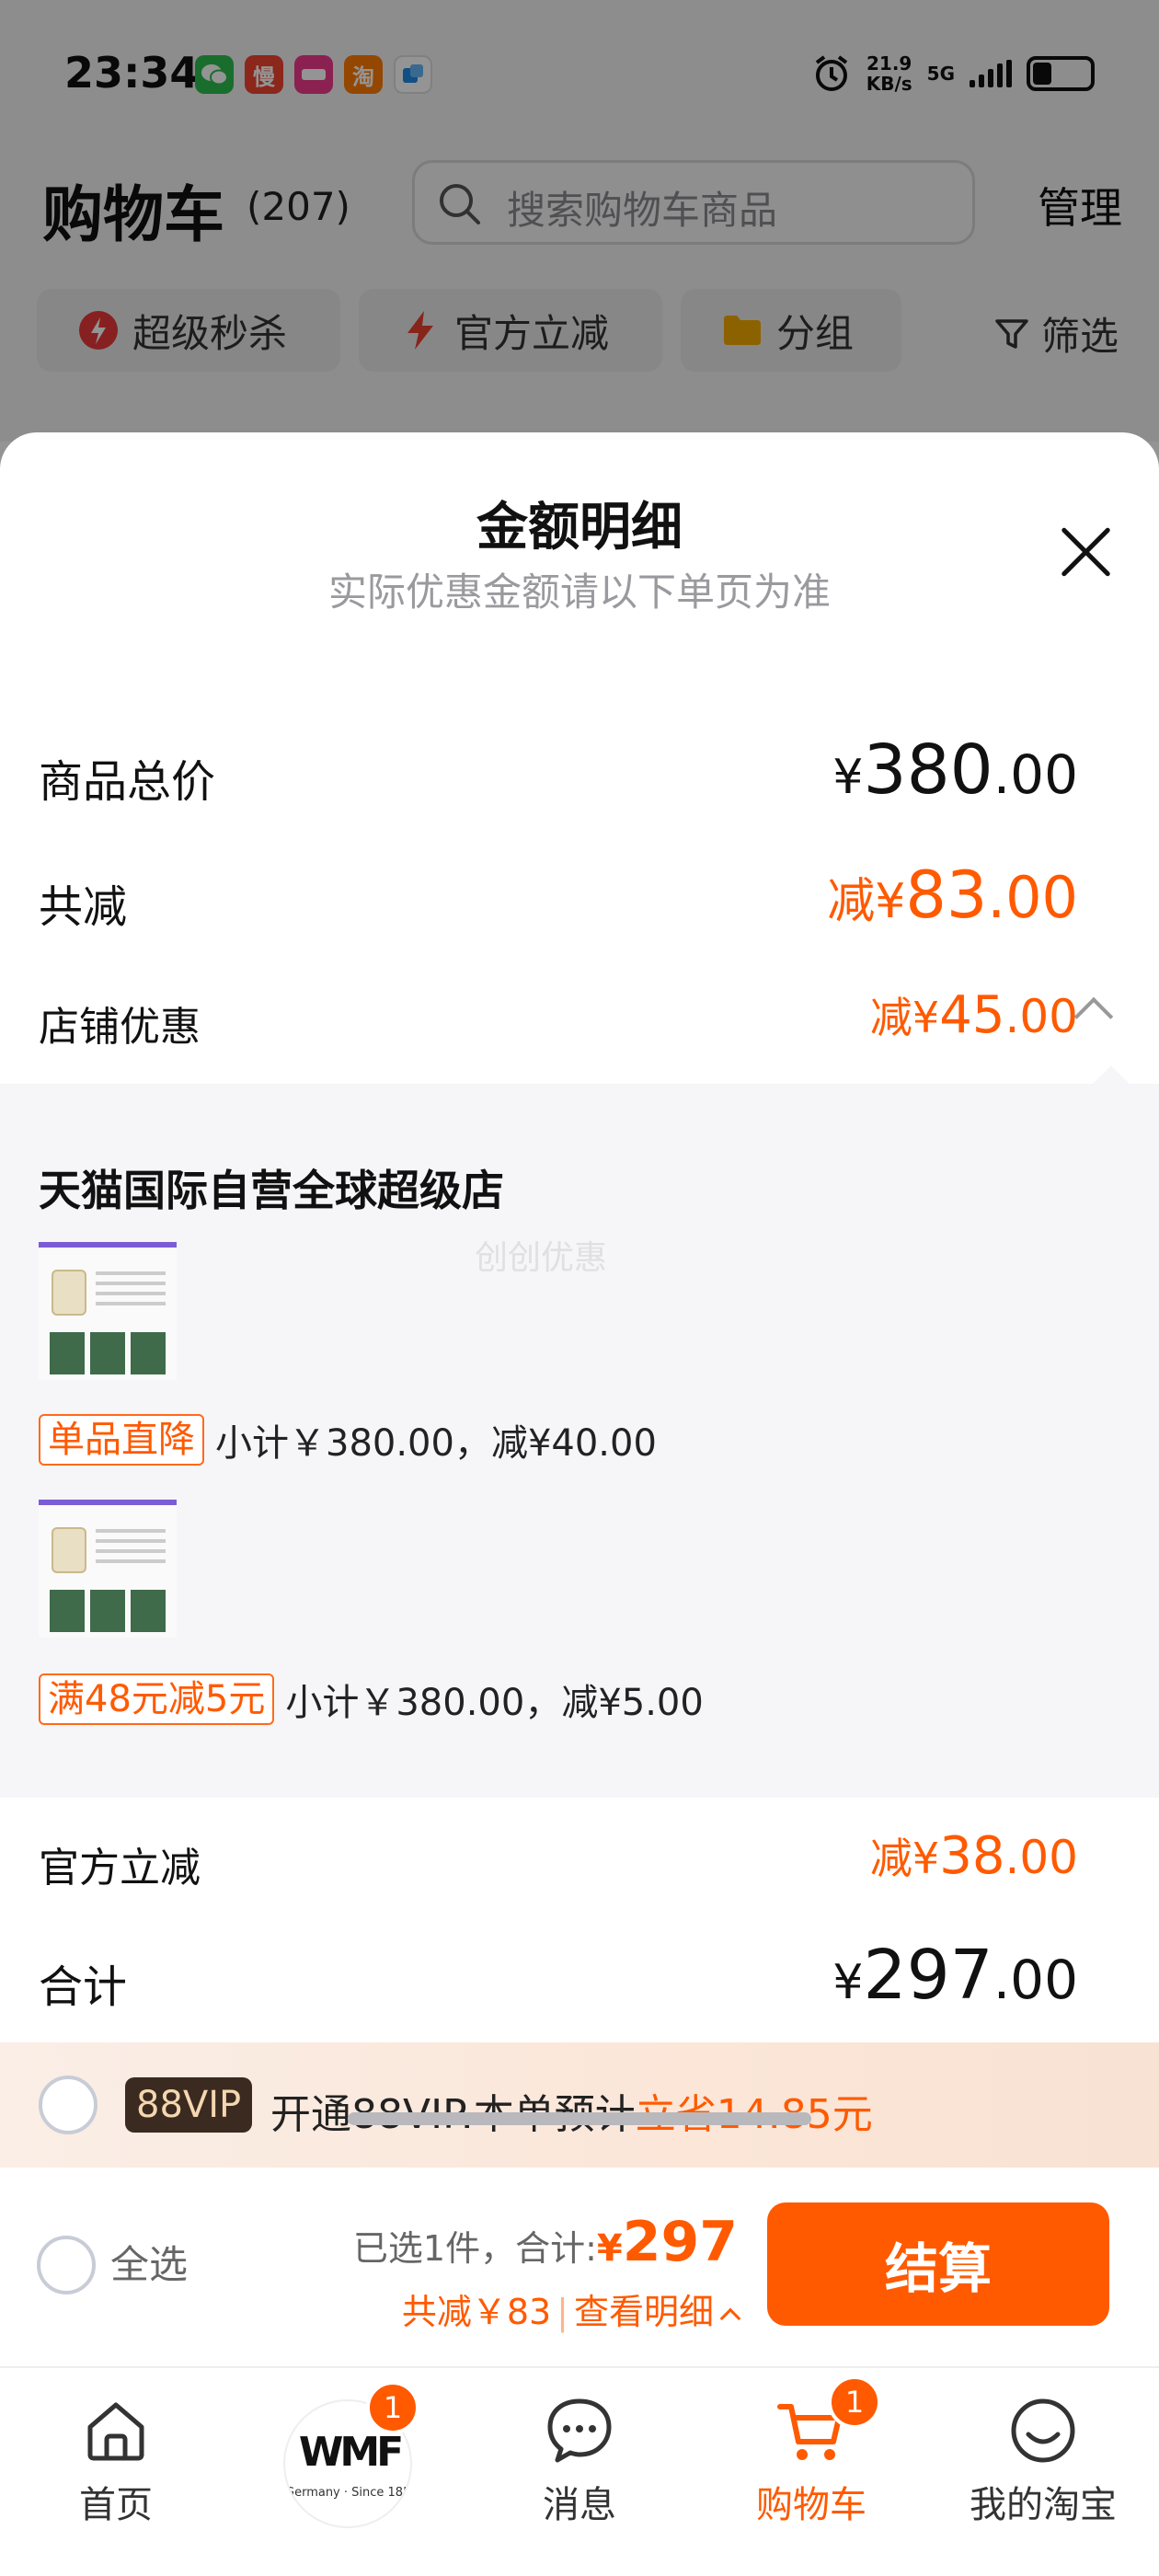 The width and height of the screenshot is (1159, 2576). What do you see at coordinates (494, 1703) in the screenshot?
I see `promo-subtotal: 小计￥380.00，减¥5.00` at bounding box center [494, 1703].